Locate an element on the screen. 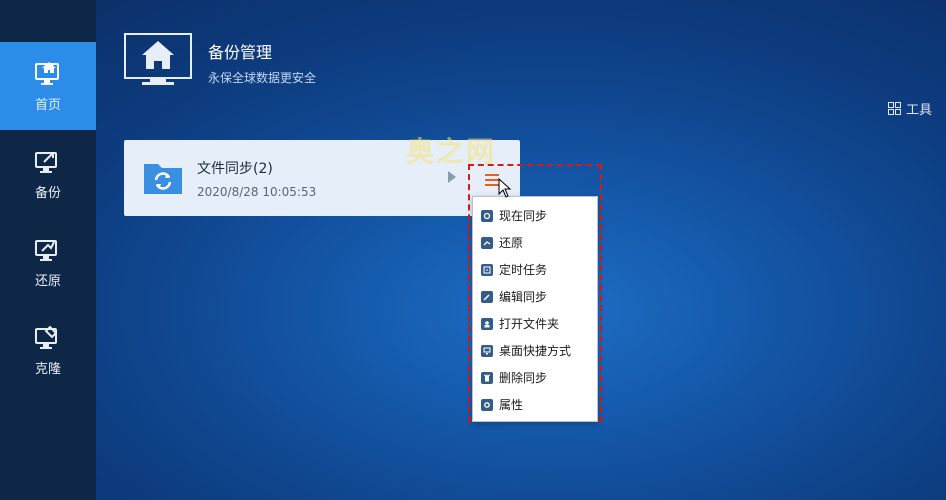 The height and width of the screenshot is (500, 946). task-timestamp: 2020/8/28 10:05:53 is located at coordinates (257, 192).